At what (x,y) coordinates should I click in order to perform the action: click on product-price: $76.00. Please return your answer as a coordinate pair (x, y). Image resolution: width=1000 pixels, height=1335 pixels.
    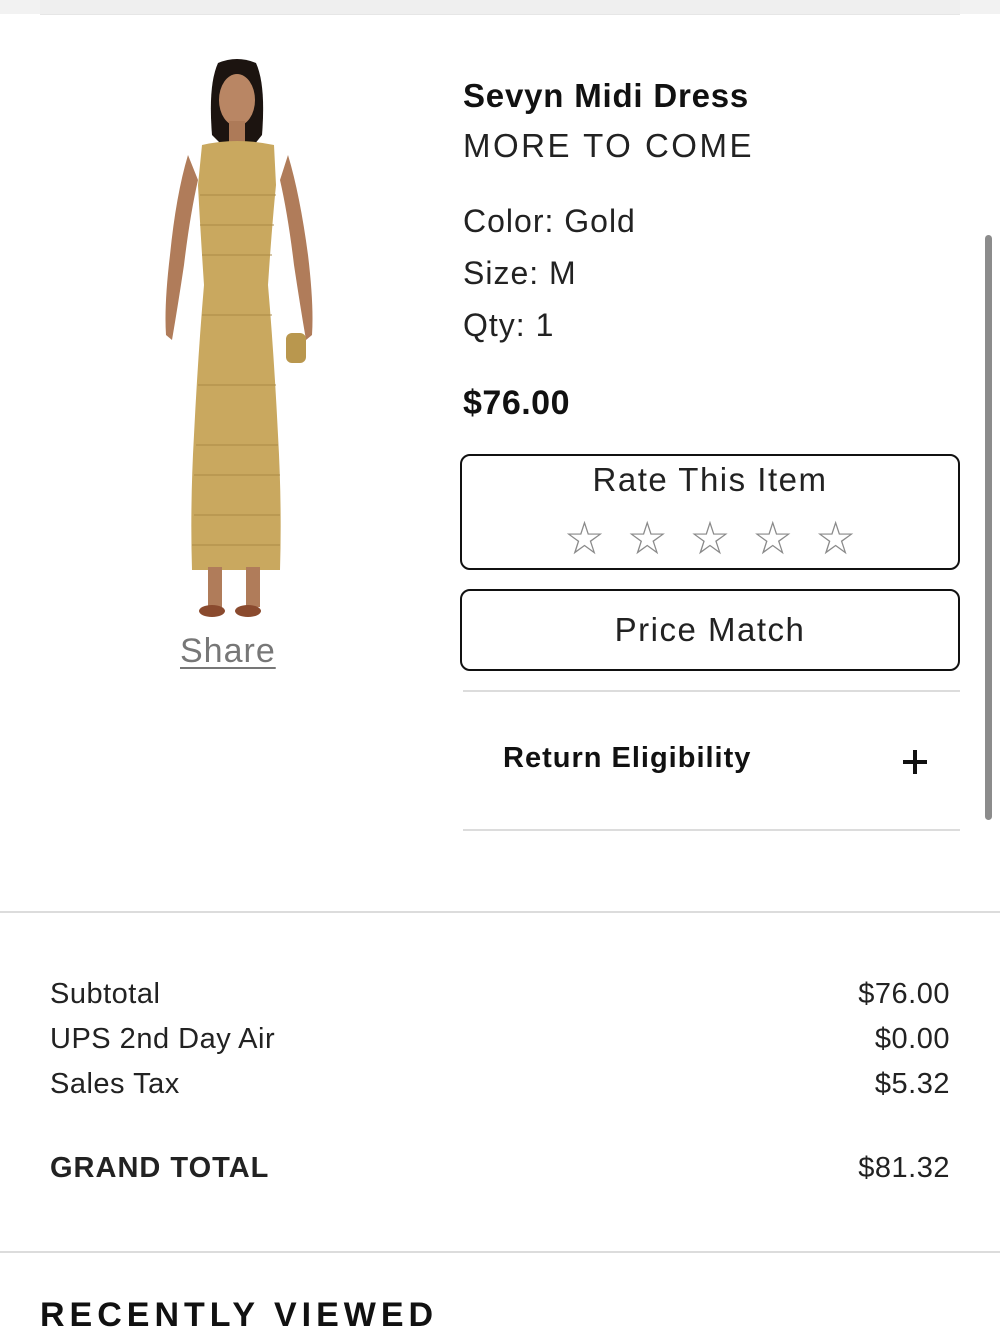
    Looking at the image, I should click on (516, 403).